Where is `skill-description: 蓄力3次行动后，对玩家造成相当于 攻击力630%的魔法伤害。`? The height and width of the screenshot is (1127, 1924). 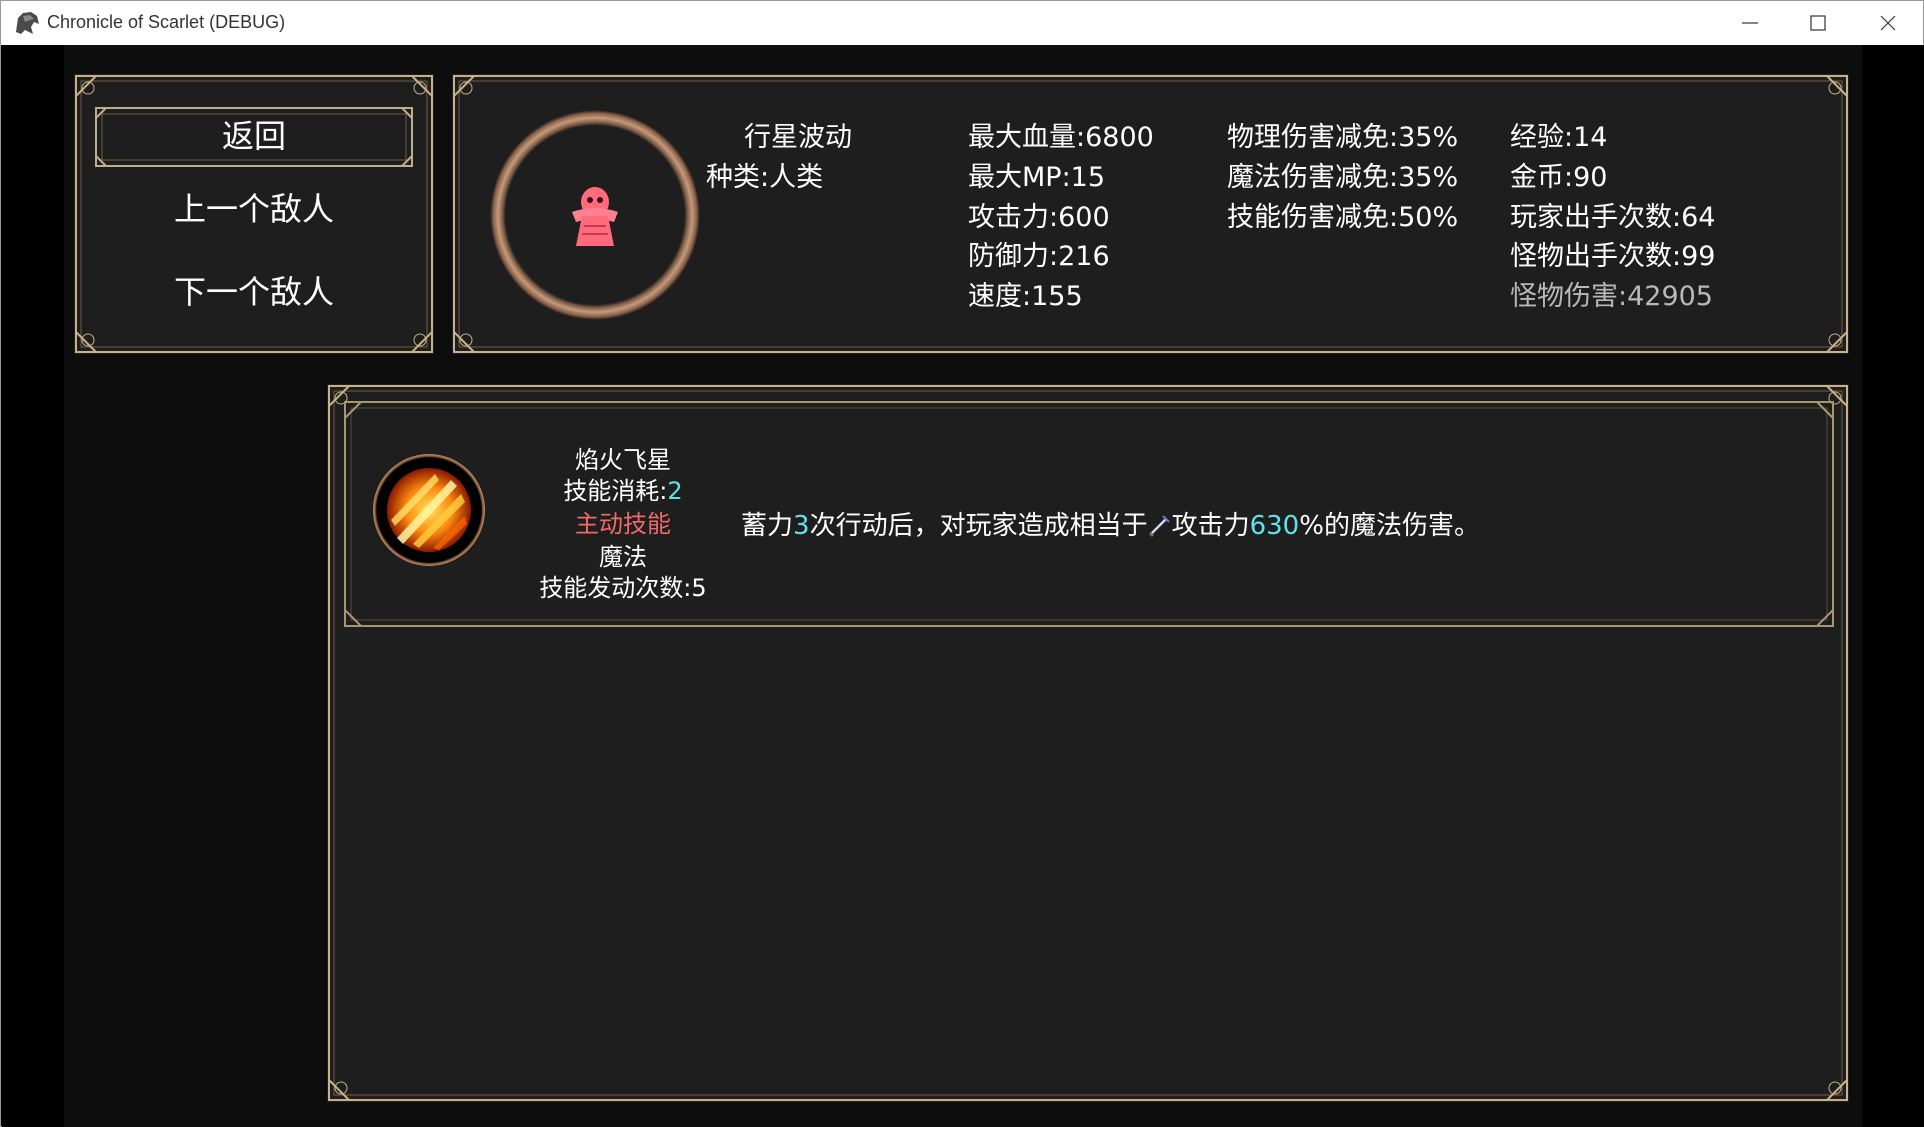 skill-description: 蓄力3次行动后，对玩家造成相当于 攻击力630%的魔法伤害。 is located at coordinates (1110, 523).